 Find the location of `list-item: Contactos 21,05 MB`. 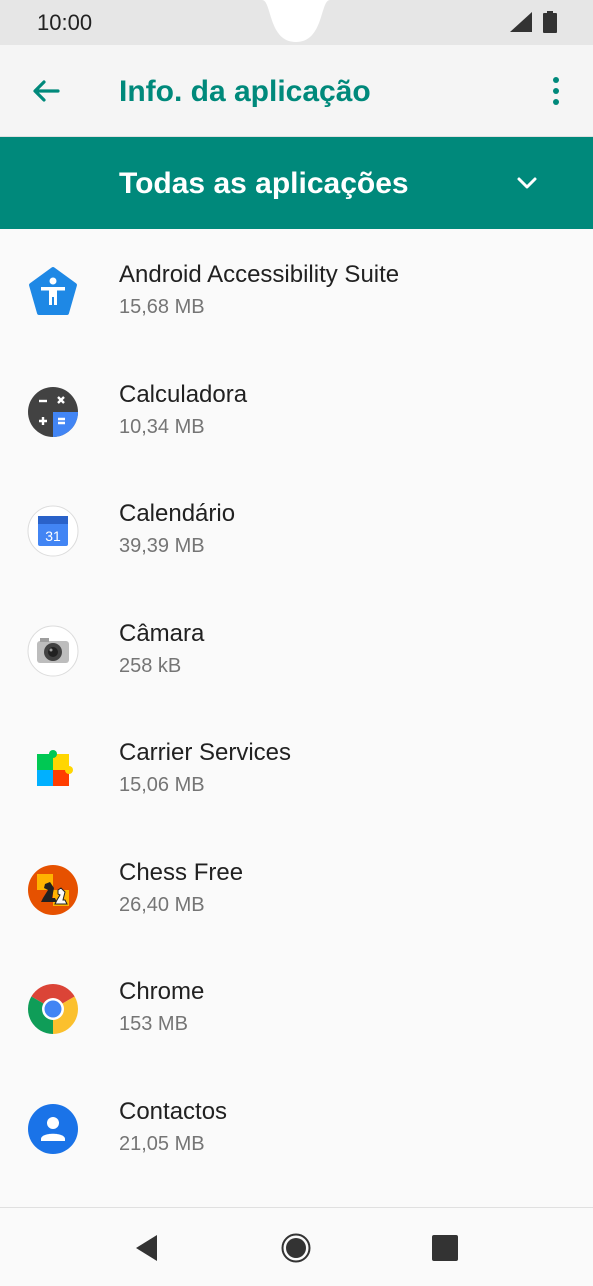

list-item: Contactos 21,05 MB is located at coordinates (296, 1126).